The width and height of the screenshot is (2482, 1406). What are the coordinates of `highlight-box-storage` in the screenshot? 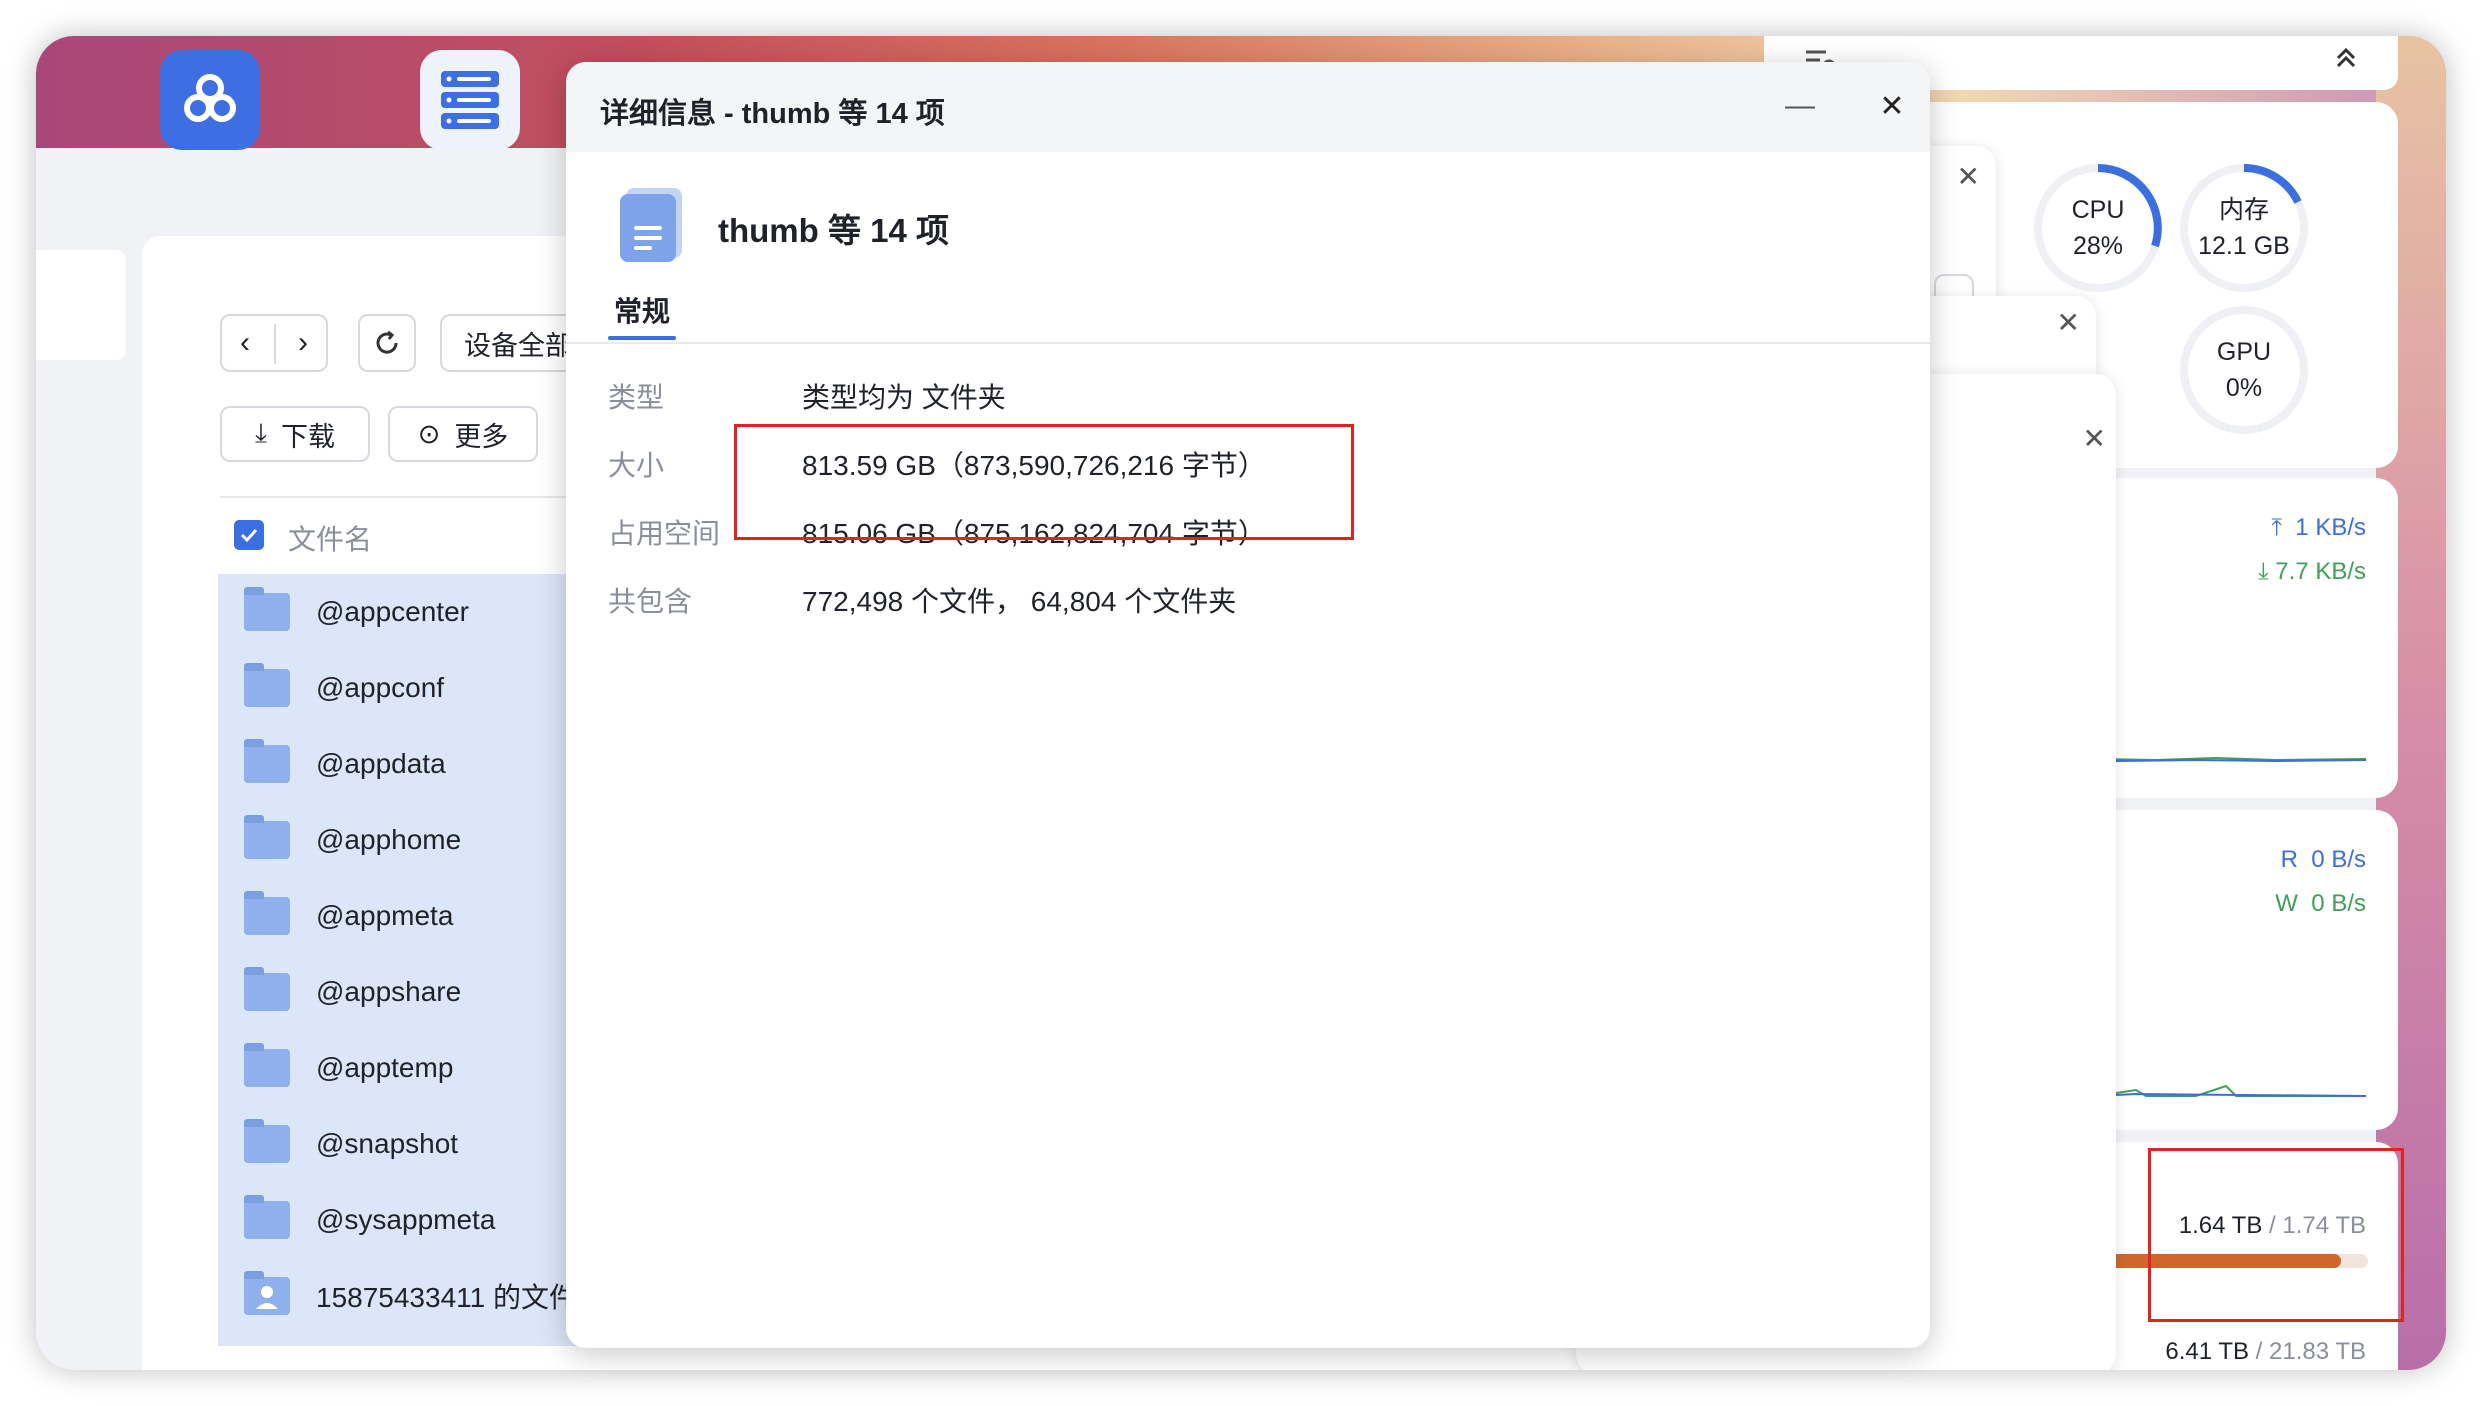 It's located at (2276, 1235).